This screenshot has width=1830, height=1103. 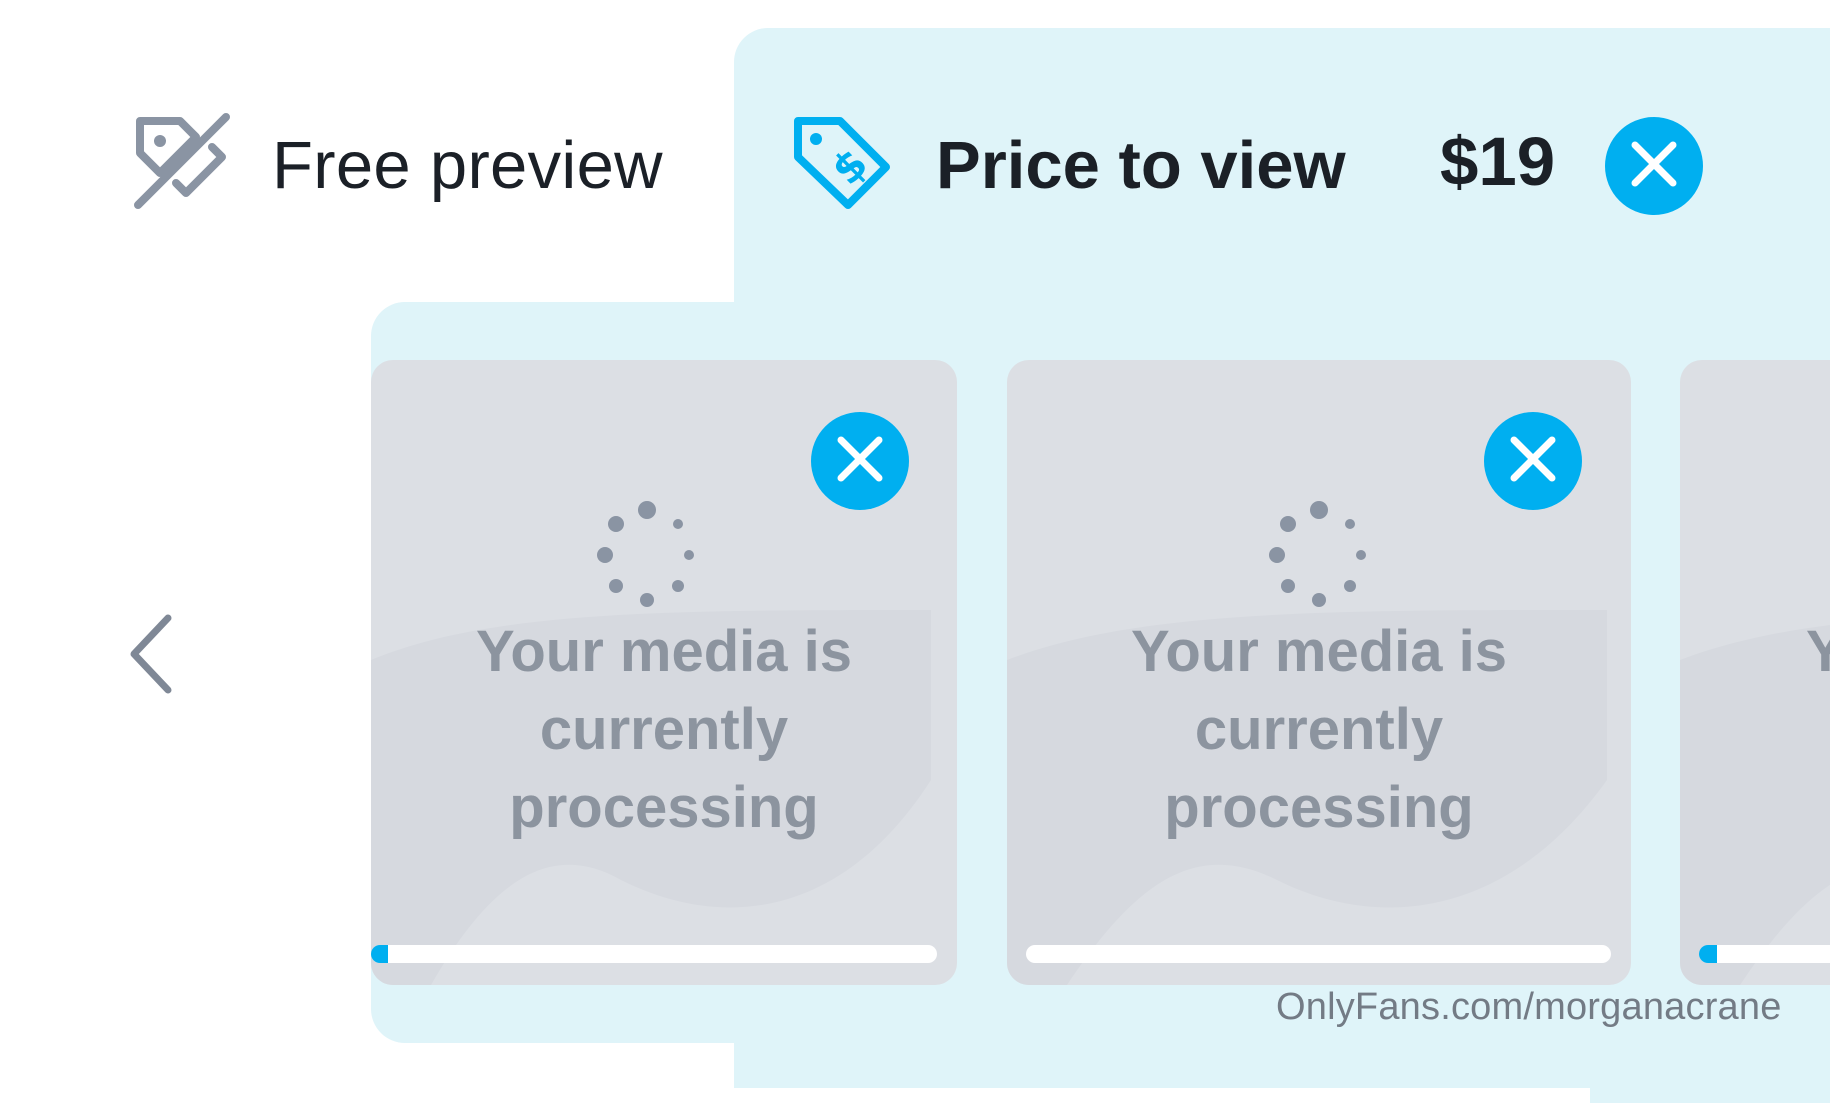 I want to click on processing-message-line: Y, so click(x=1818, y=651).